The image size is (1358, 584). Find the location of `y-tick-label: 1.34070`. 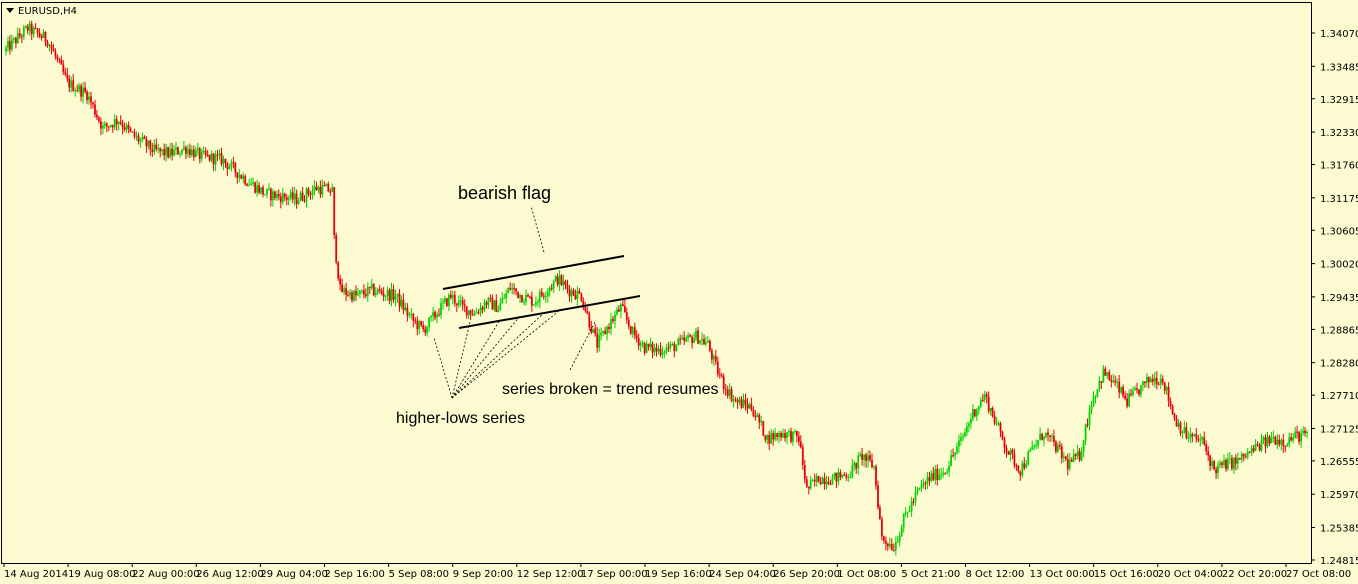

y-tick-label: 1.34070 is located at coordinates (1339, 34).